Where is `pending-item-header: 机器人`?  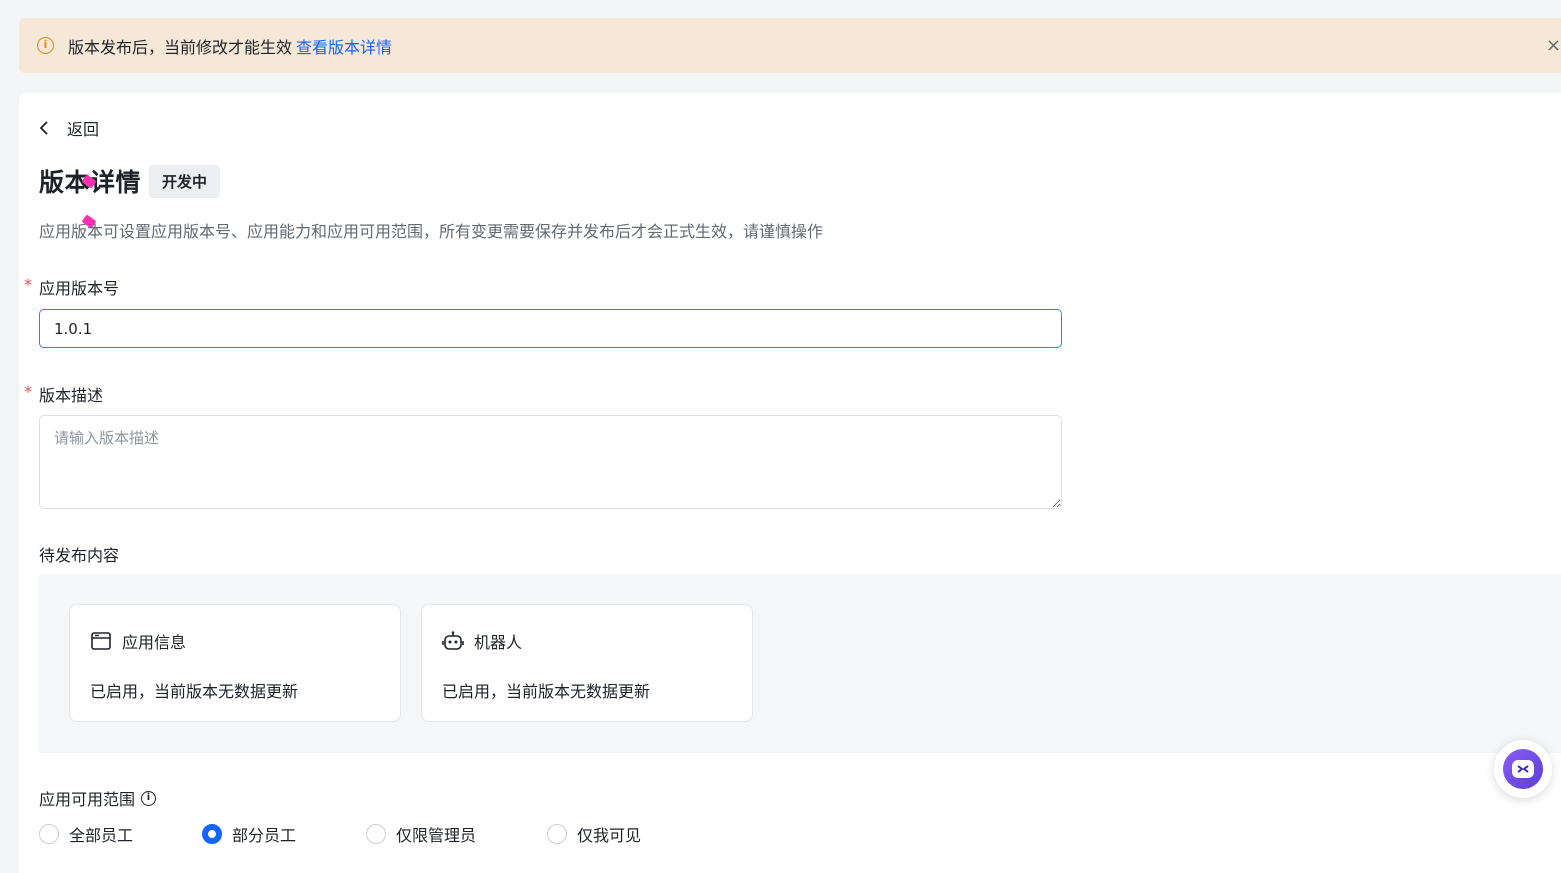 pending-item-header: 机器人 is located at coordinates (482, 641).